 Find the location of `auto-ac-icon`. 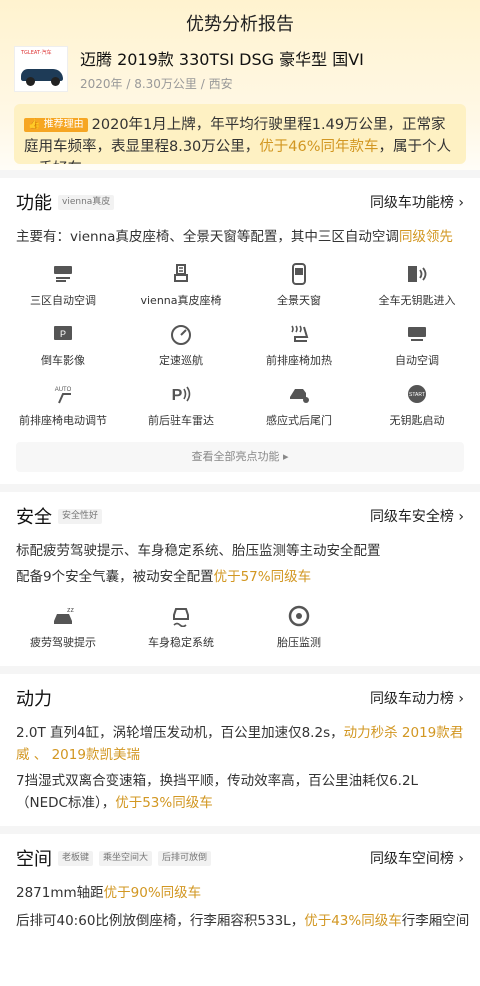

auto-ac-icon is located at coordinates (417, 334).